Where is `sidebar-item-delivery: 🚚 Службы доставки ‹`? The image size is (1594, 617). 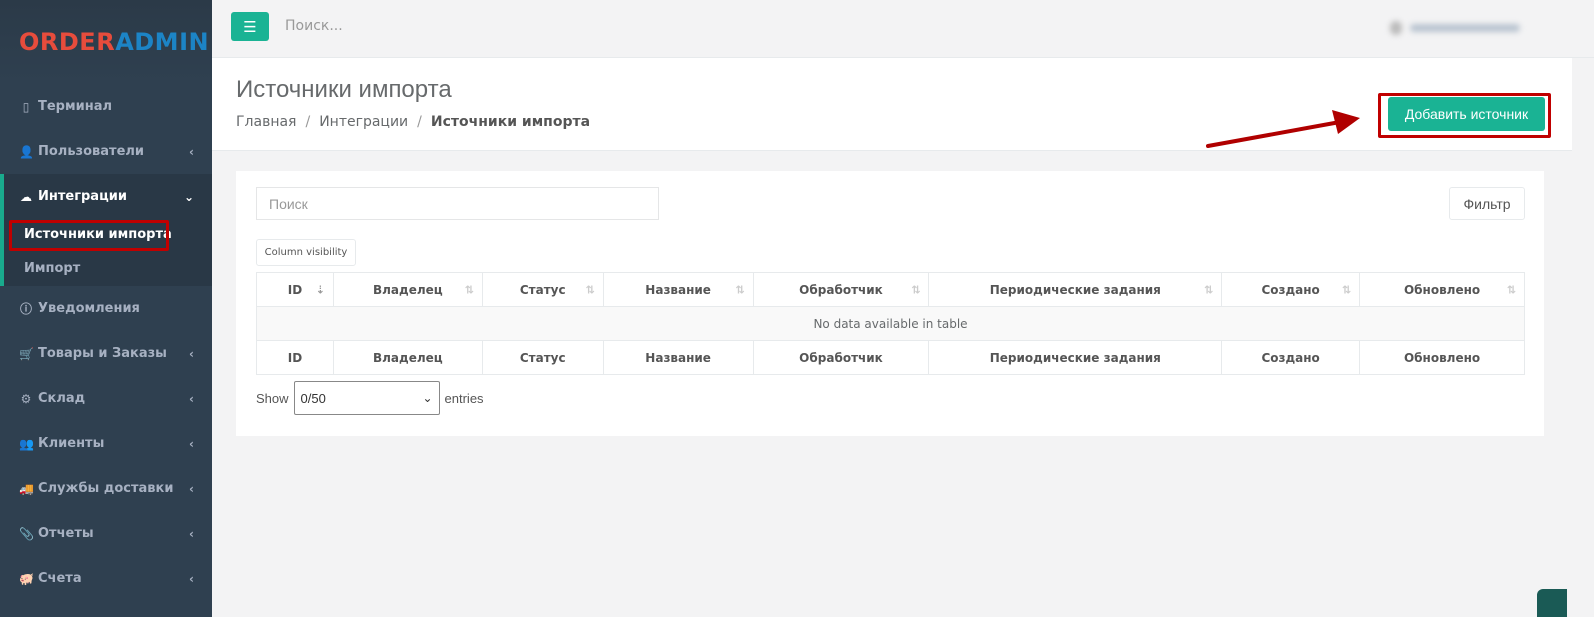
sidebar-item-delivery: 🚚 Службы доставки ‹ is located at coordinates (106, 488).